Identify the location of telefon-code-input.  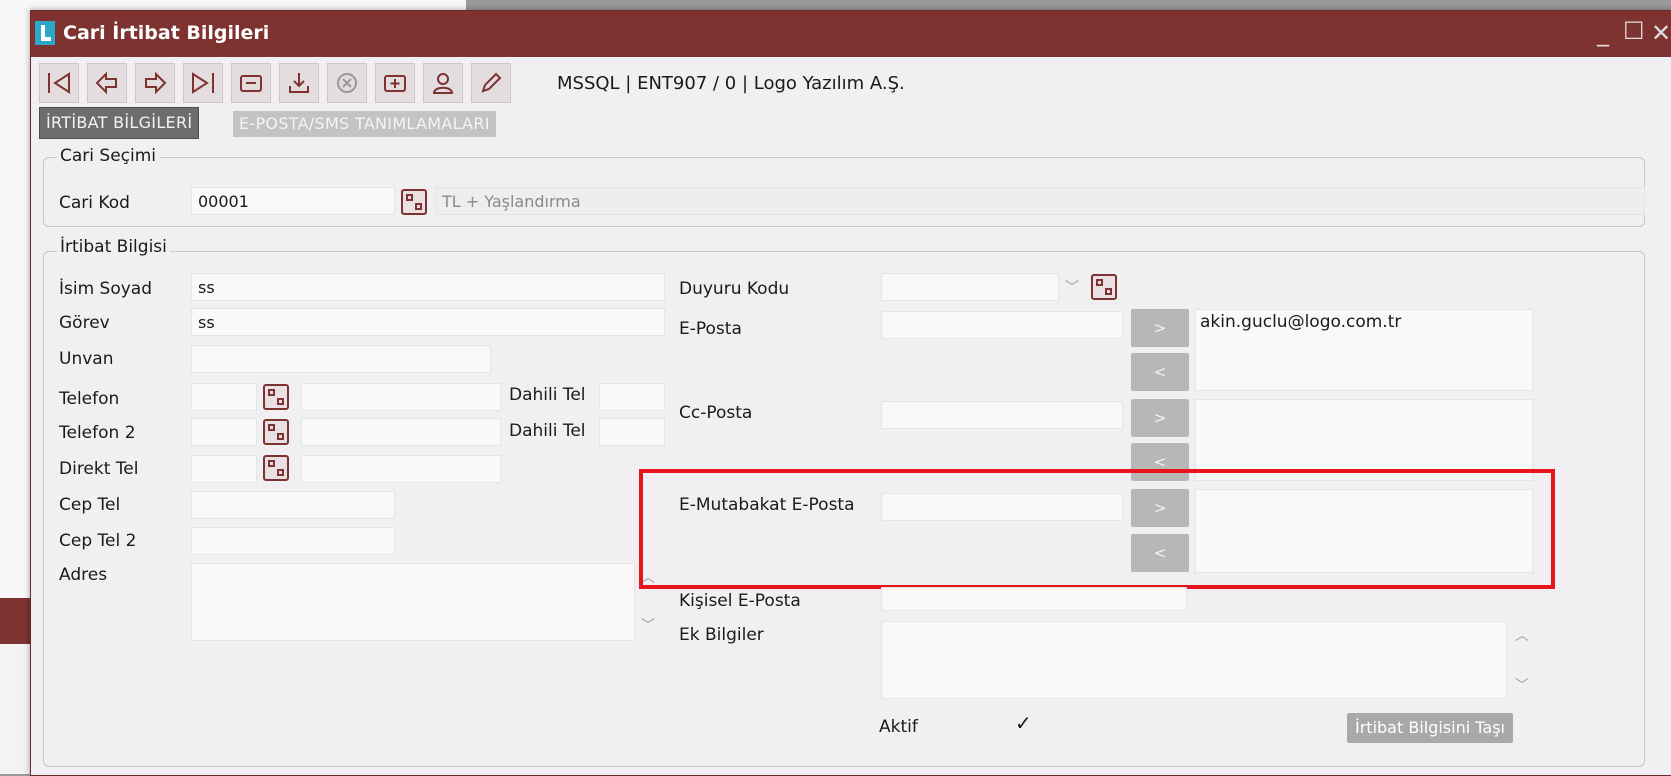
(224, 397).